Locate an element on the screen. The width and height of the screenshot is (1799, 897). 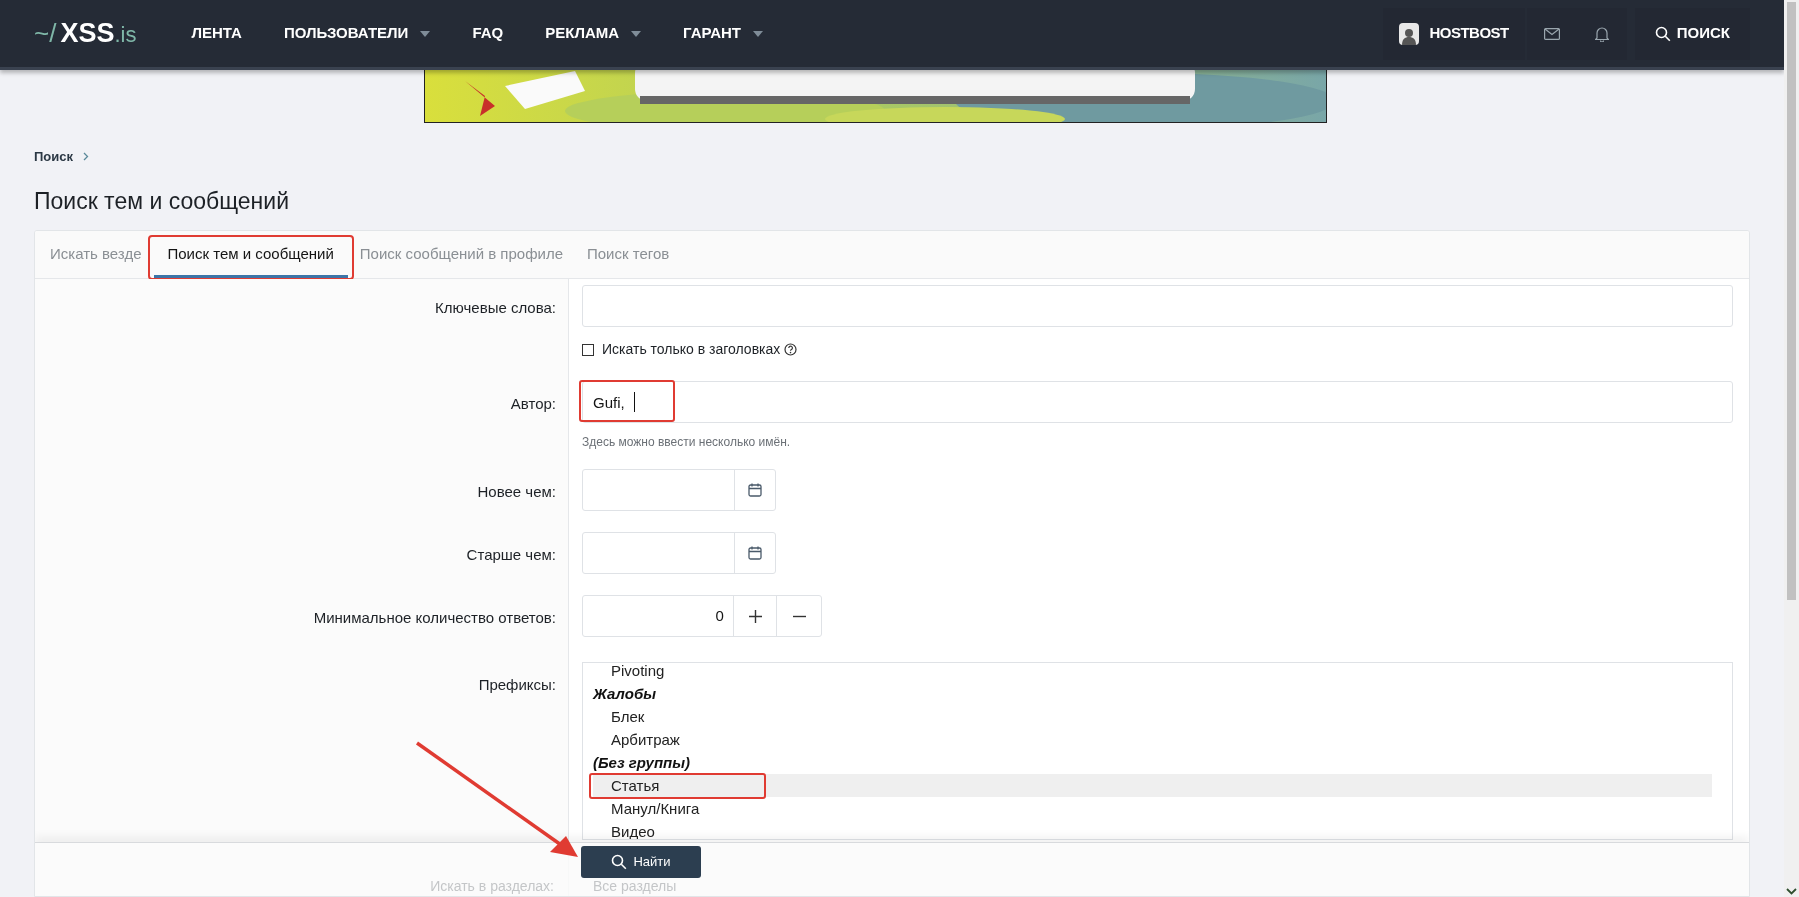
nav-link: ЛЕНТА is located at coordinates (216, 34).